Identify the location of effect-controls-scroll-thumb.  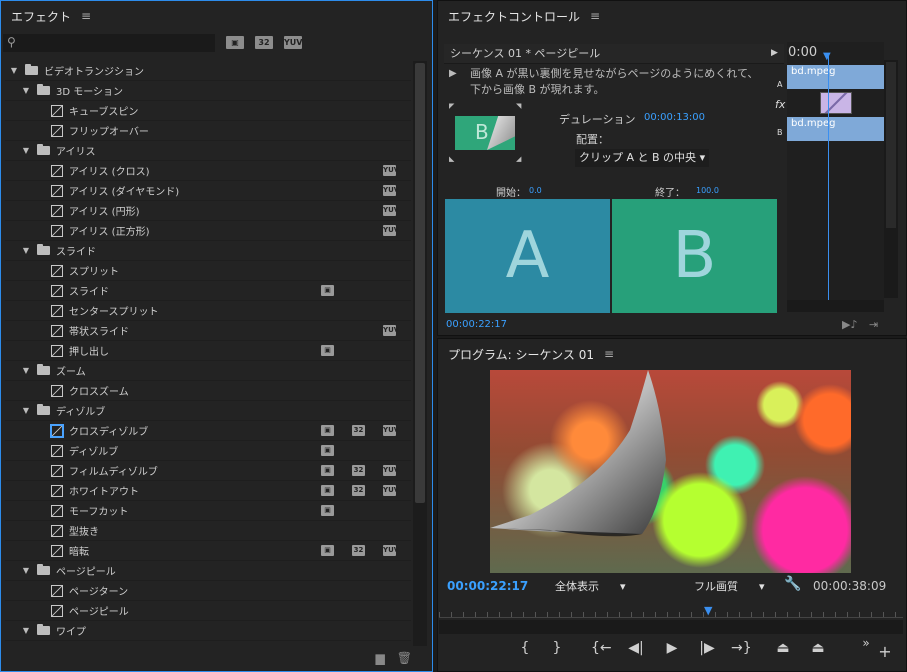
(891, 145).